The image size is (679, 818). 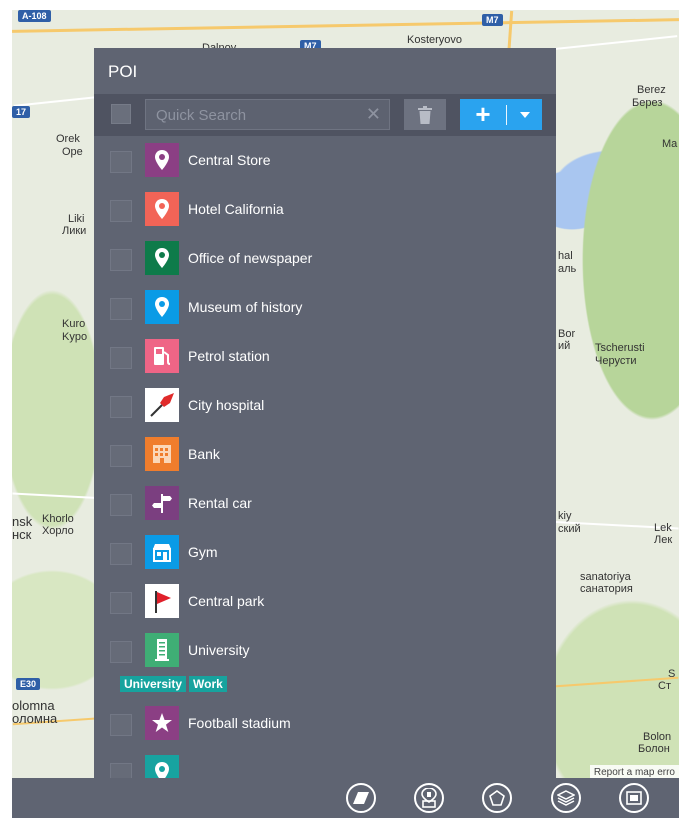 What do you see at coordinates (325, 763) in the screenshot?
I see `poi-row` at bounding box center [325, 763].